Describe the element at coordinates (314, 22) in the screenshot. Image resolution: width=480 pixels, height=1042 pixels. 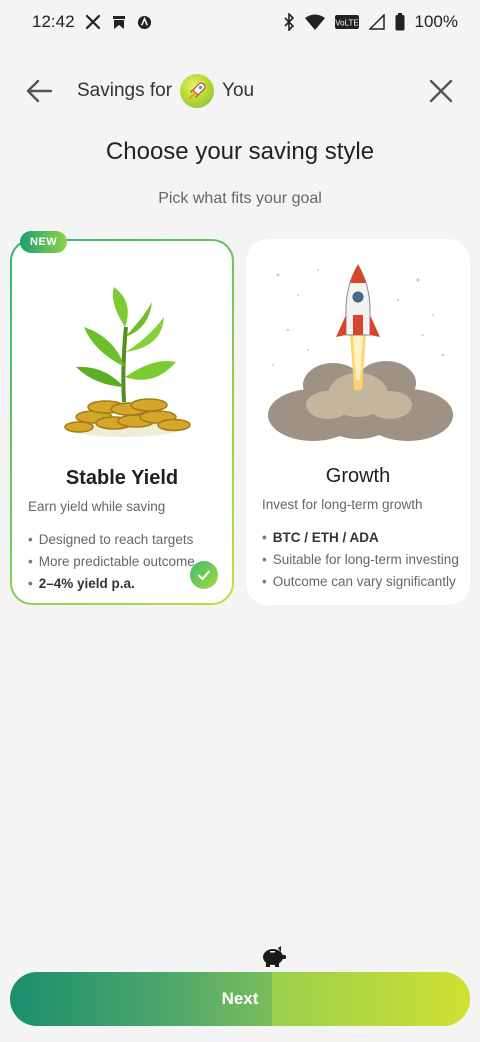
I see `wifi-icon` at that location.